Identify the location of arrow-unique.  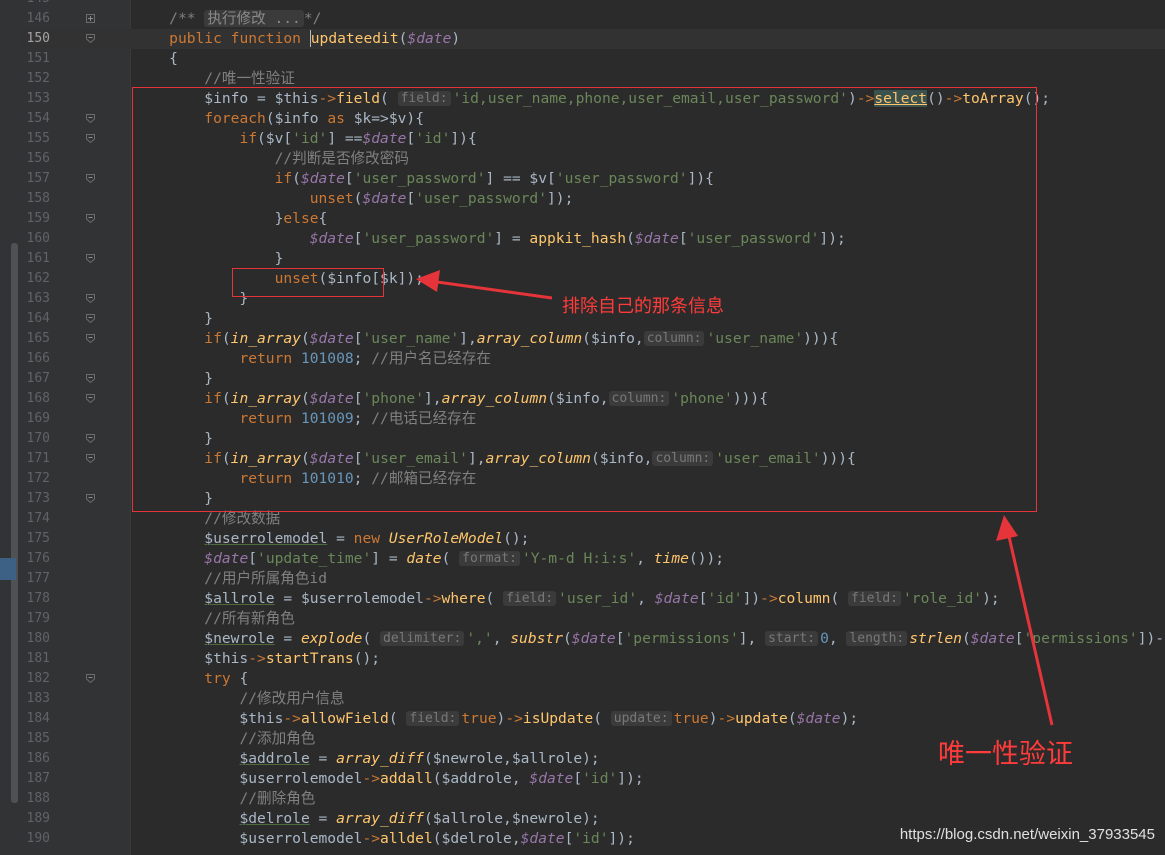
(1030, 628).